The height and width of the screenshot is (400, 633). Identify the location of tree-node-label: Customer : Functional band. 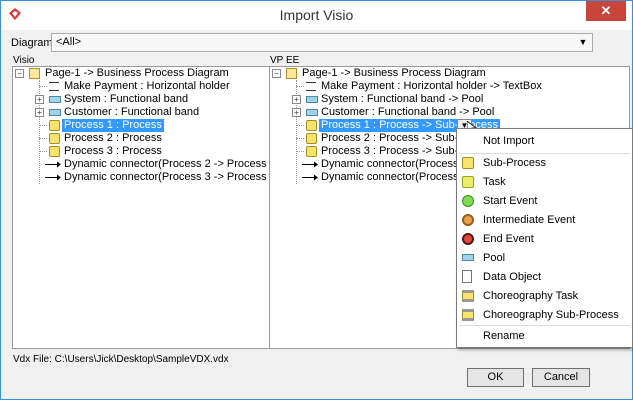
(132, 112).